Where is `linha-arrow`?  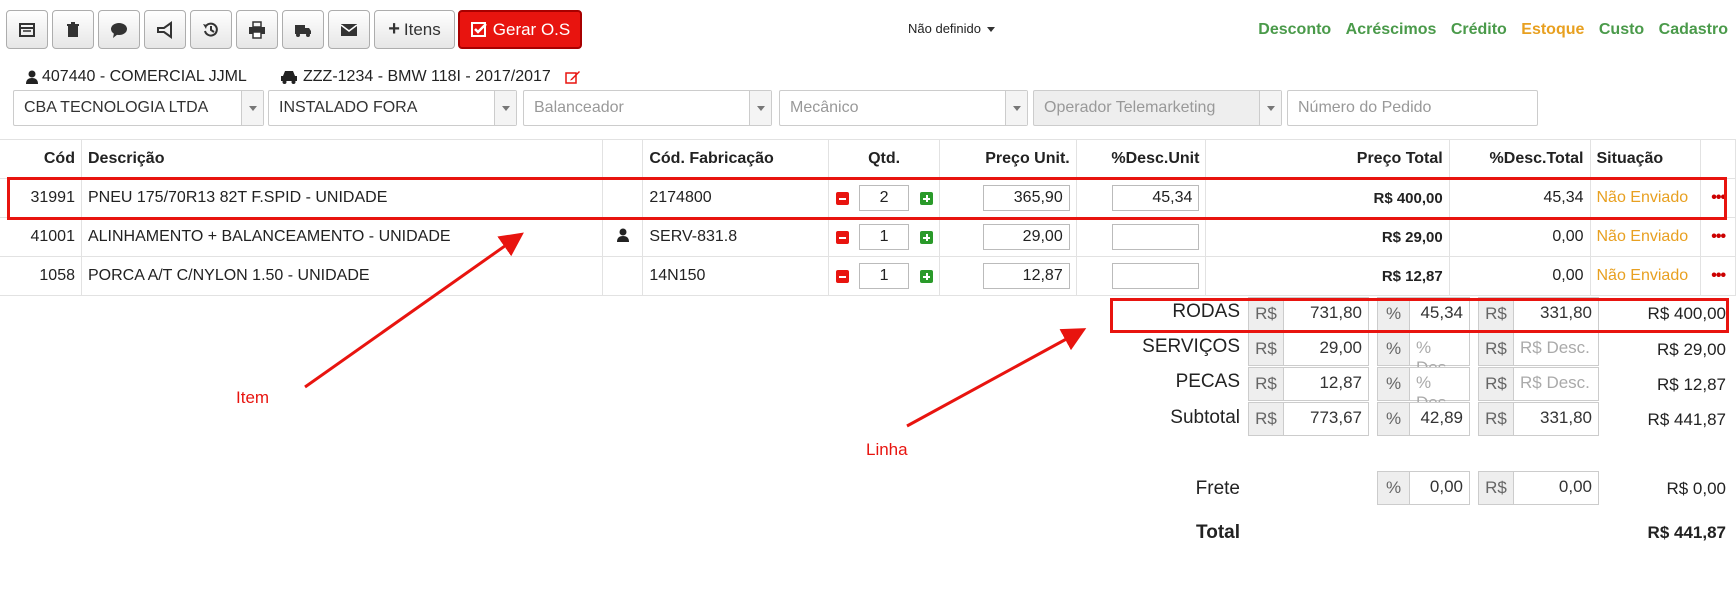
linha-arrow is located at coordinates (996, 378).